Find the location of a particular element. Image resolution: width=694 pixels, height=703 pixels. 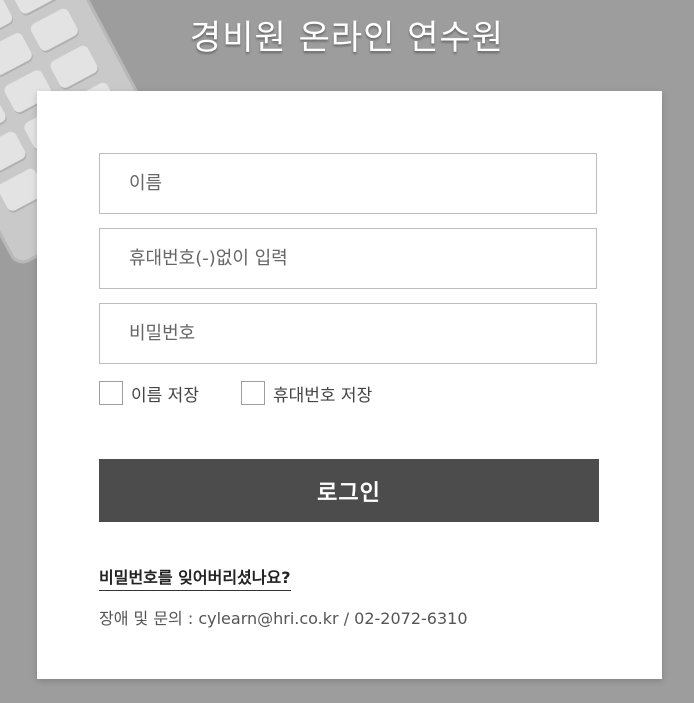

save-name-label: 이름 저장 is located at coordinates (165, 395).